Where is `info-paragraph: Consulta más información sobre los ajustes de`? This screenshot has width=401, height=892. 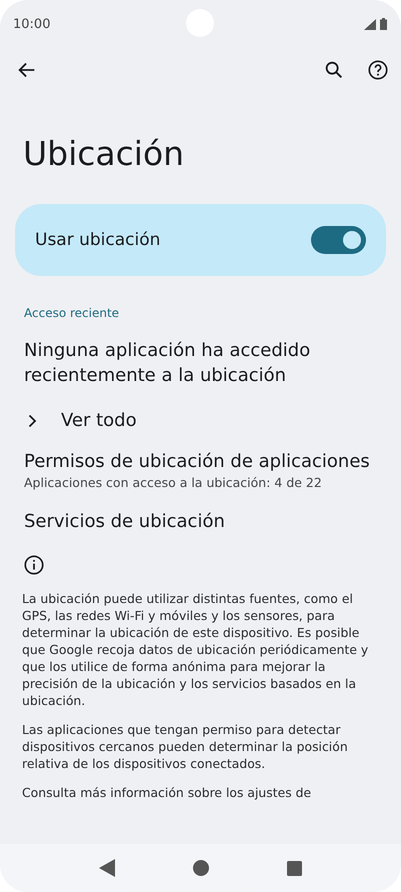
info-paragraph: Consulta más información sobre los ajustes de is located at coordinates (166, 792).